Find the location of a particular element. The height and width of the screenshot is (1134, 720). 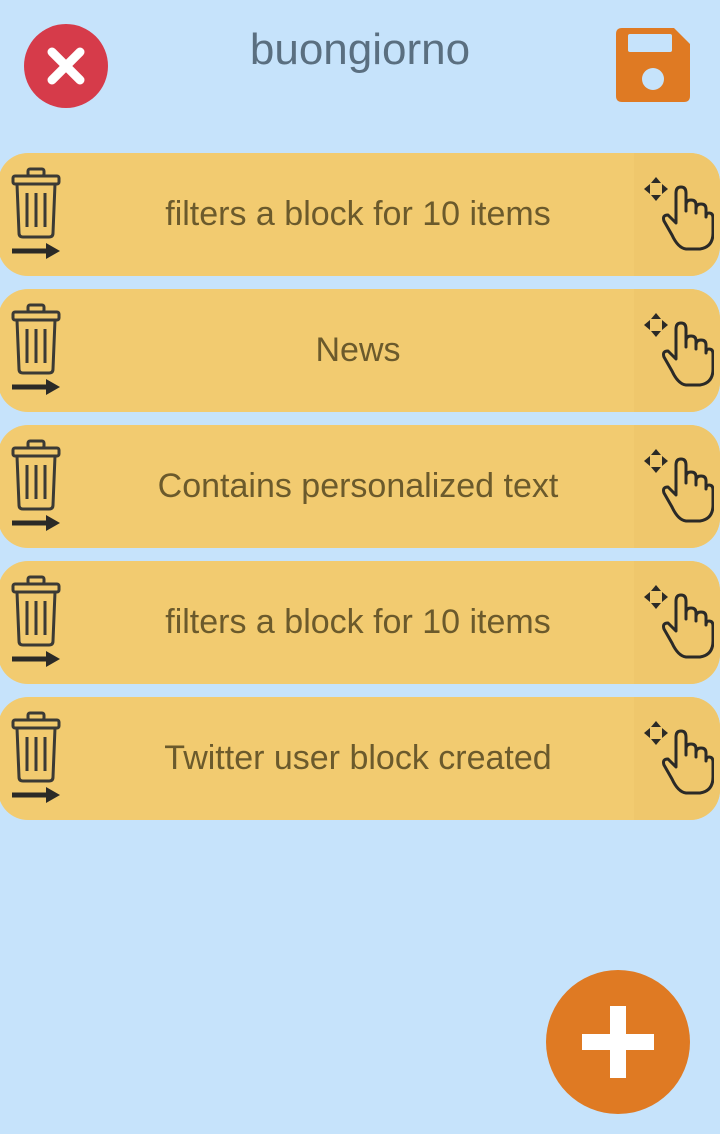

close-button is located at coordinates (66, 66).